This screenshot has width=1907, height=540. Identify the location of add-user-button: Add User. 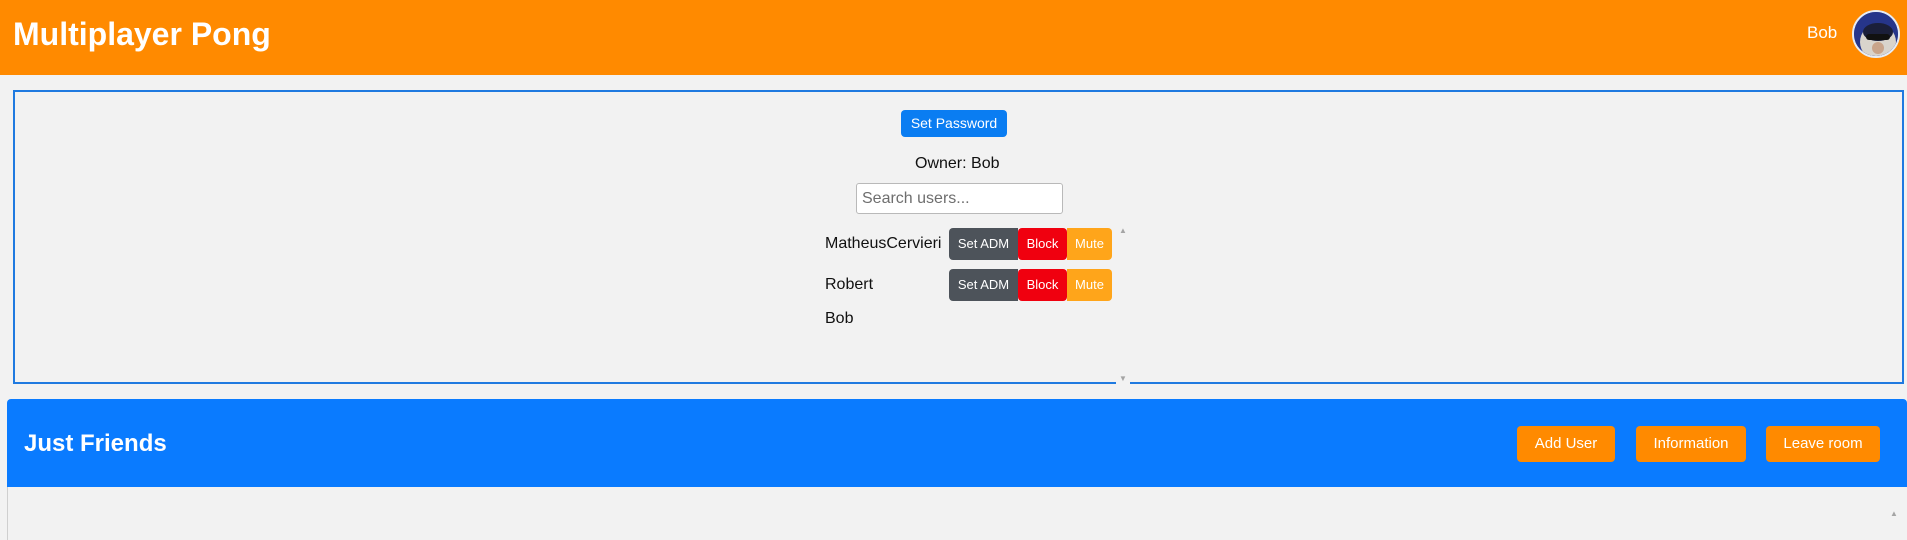
(1566, 444).